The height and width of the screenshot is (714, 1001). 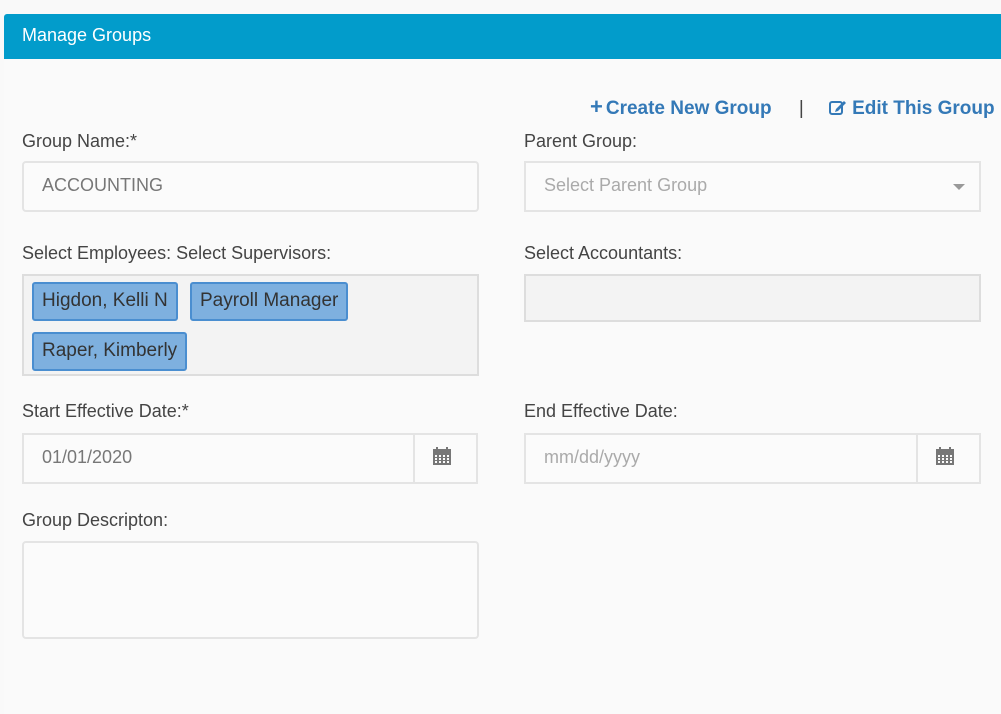 What do you see at coordinates (959, 187) in the screenshot?
I see `chevron-down-icon` at bounding box center [959, 187].